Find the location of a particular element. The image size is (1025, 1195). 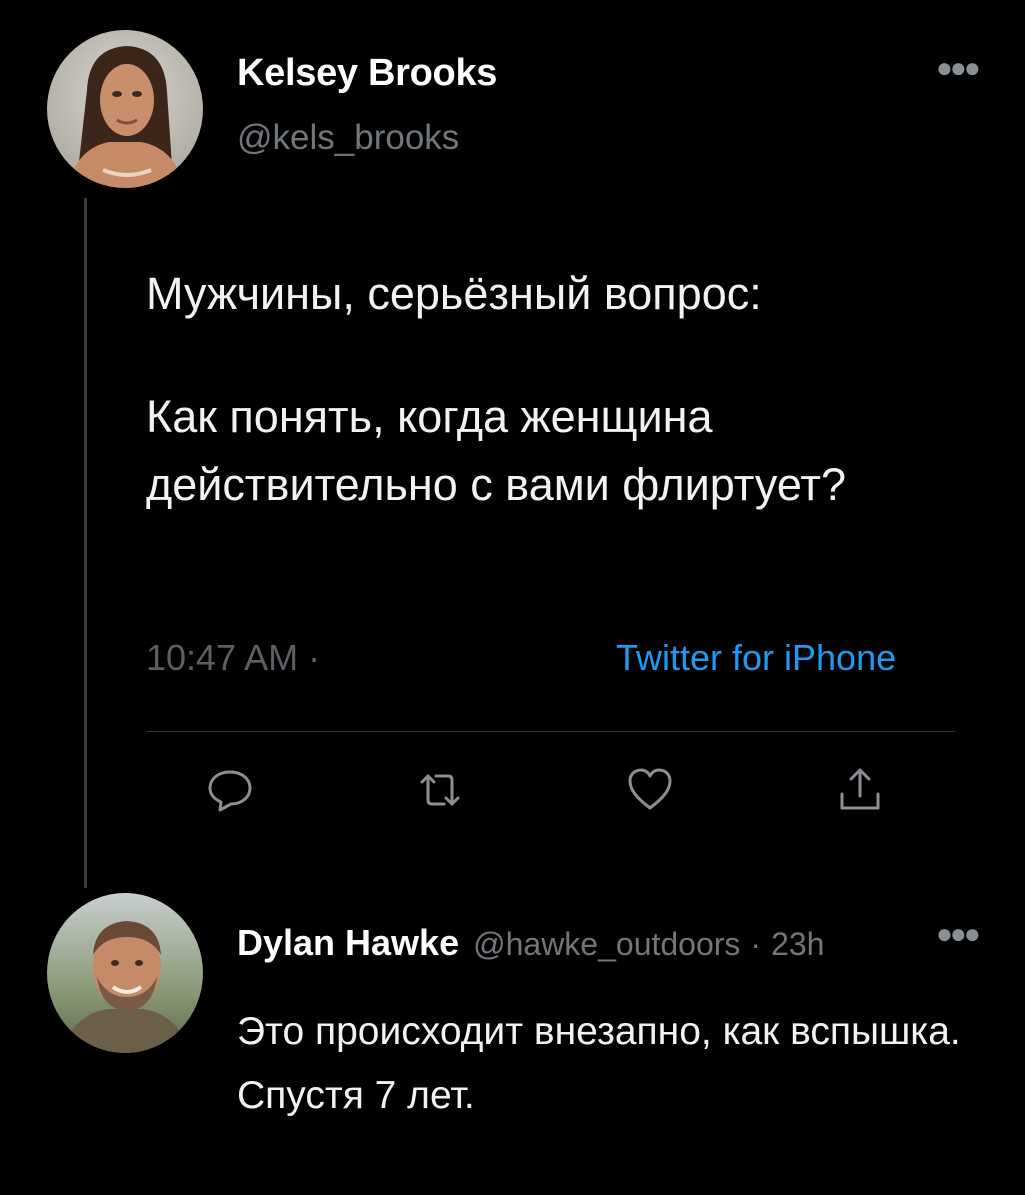

reply-timestamp: 23h is located at coordinates (797, 944).